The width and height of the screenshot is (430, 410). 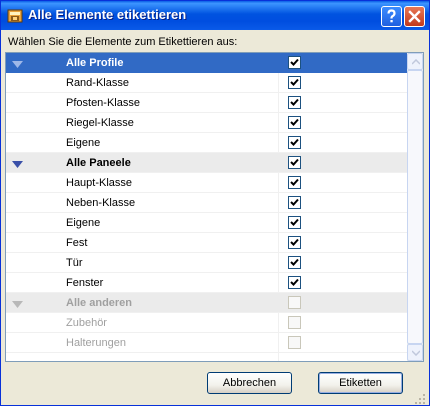 I want to click on cancel-button: Abbrechen, so click(x=249, y=383).